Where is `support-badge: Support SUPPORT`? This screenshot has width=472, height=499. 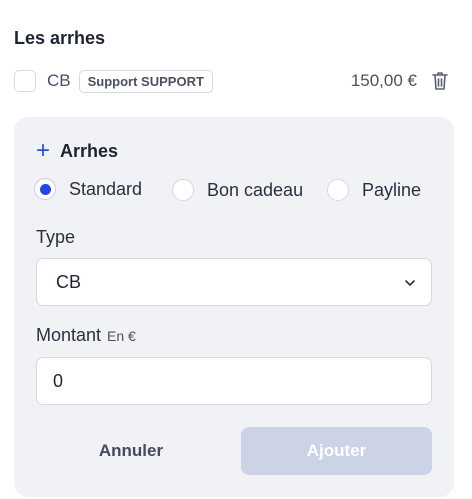
support-badge: Support SUPPORT is located at coordinates (145, 81).